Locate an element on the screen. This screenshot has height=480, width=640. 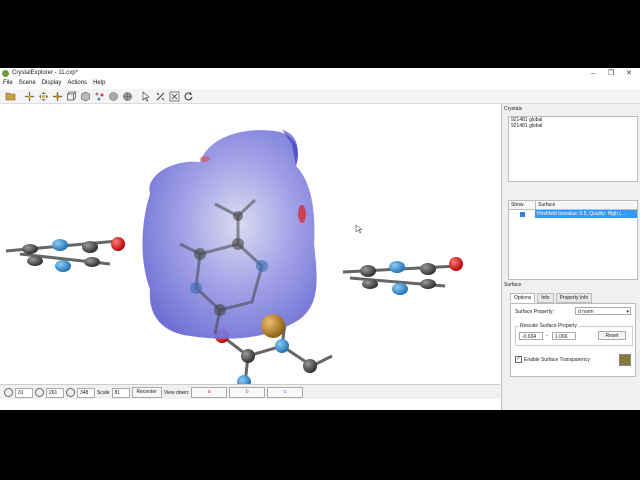
range-max-spinbox: 1.066 is located at coordinates (564, 336).